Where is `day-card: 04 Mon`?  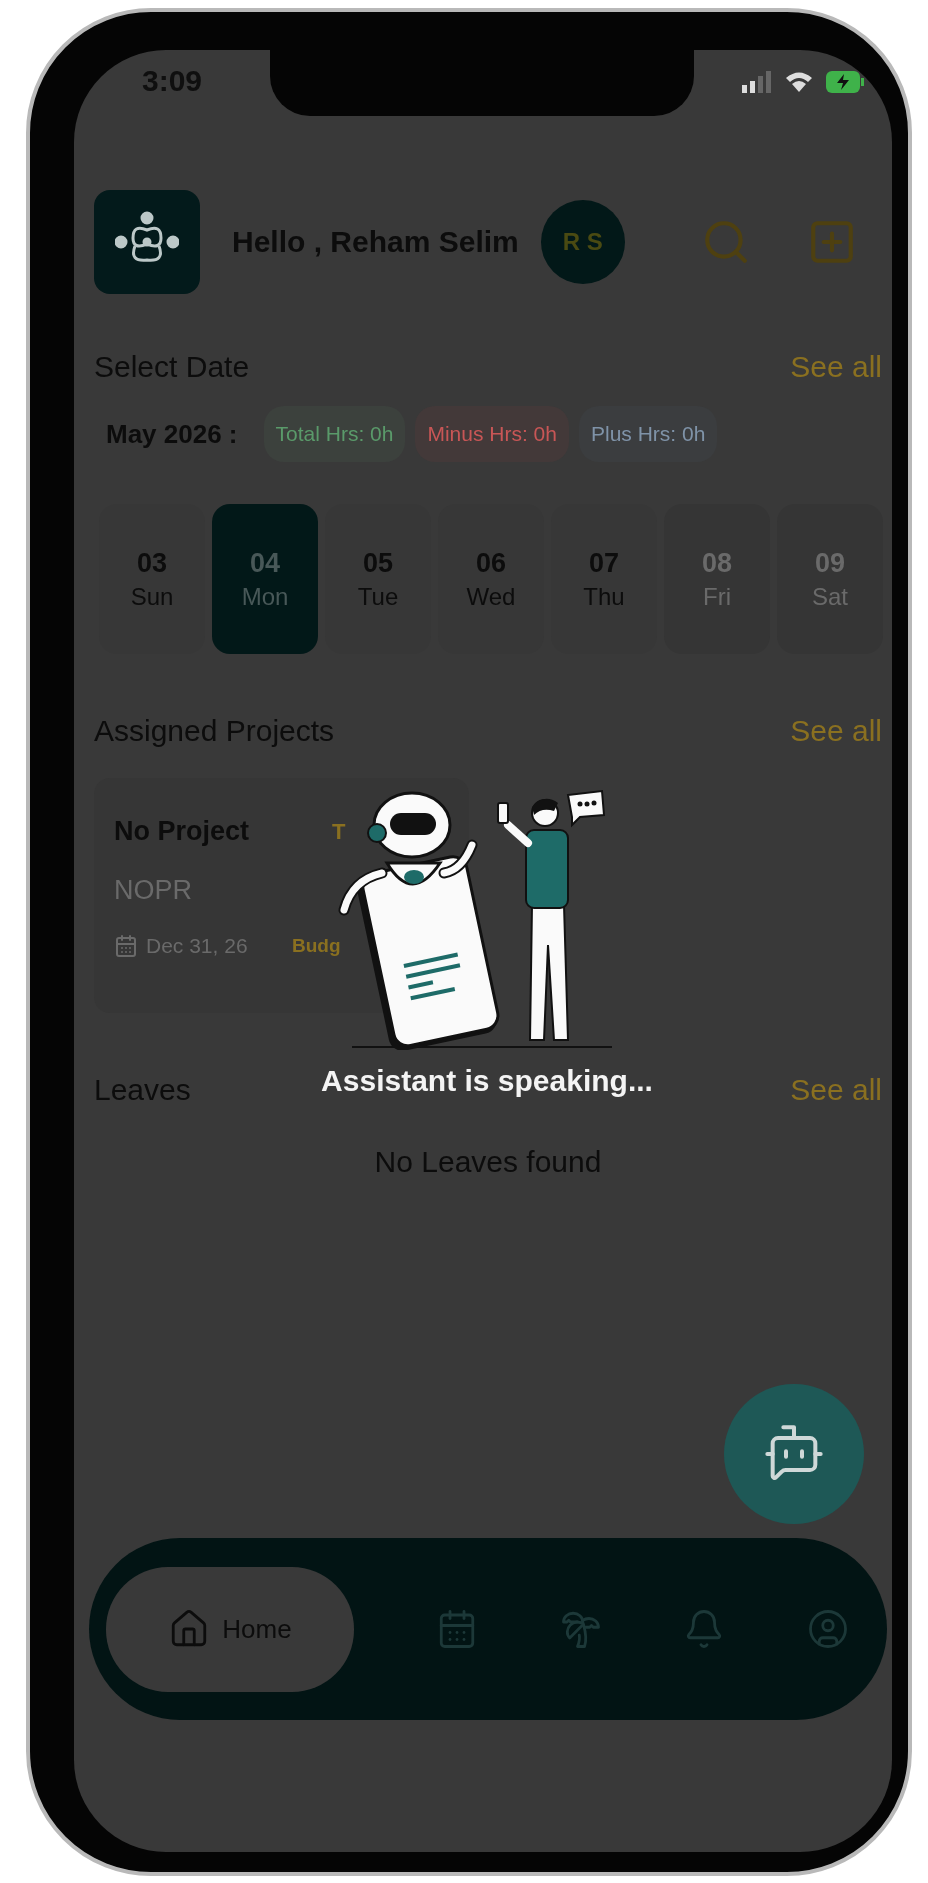 day-card: 04 Mon is located at coordinates (265, 579).